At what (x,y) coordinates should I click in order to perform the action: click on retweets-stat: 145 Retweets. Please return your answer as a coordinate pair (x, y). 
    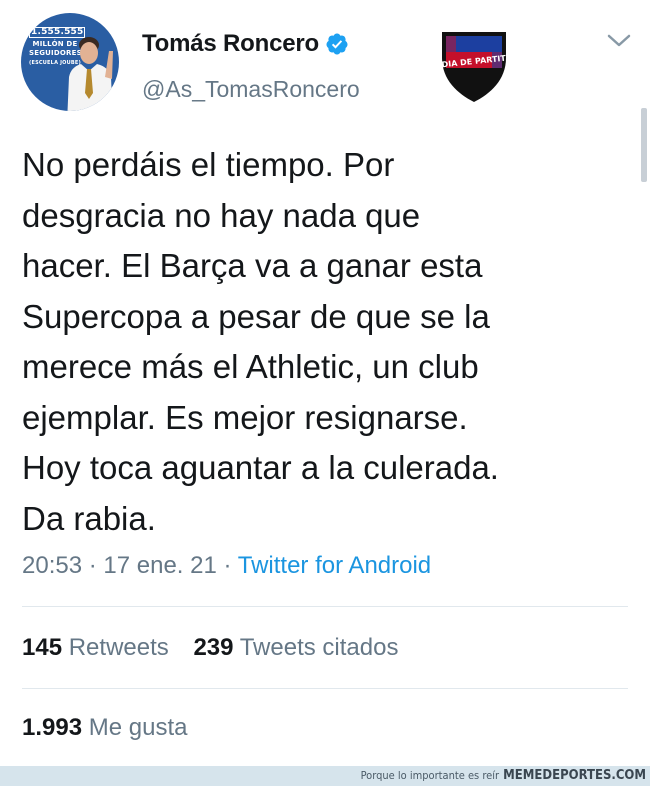
    Looking at the image, I should click on (95, 648).